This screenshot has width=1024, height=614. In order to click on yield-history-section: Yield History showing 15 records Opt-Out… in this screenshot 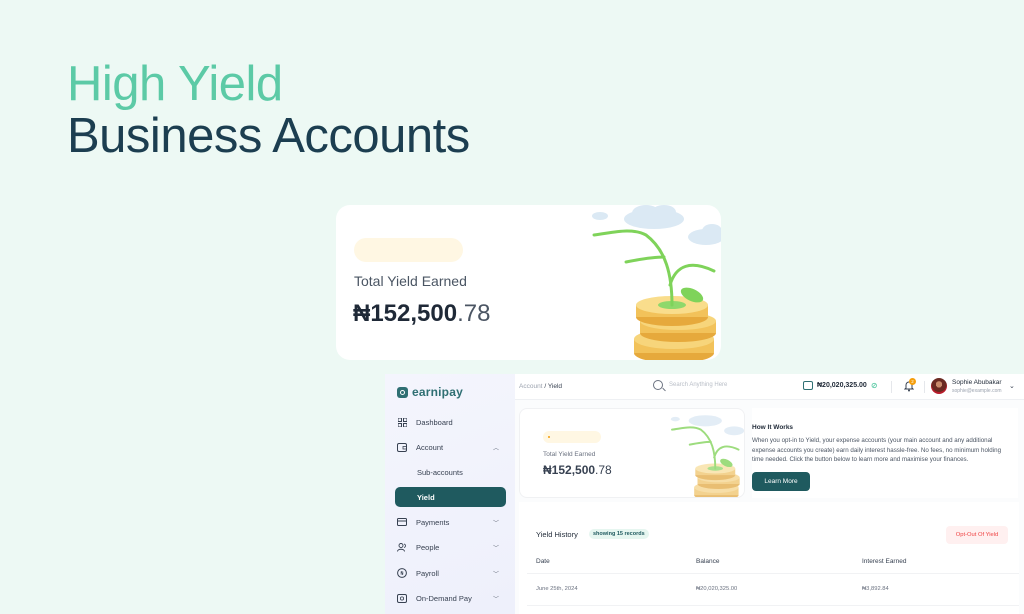, I will do `click(769, 558)`.